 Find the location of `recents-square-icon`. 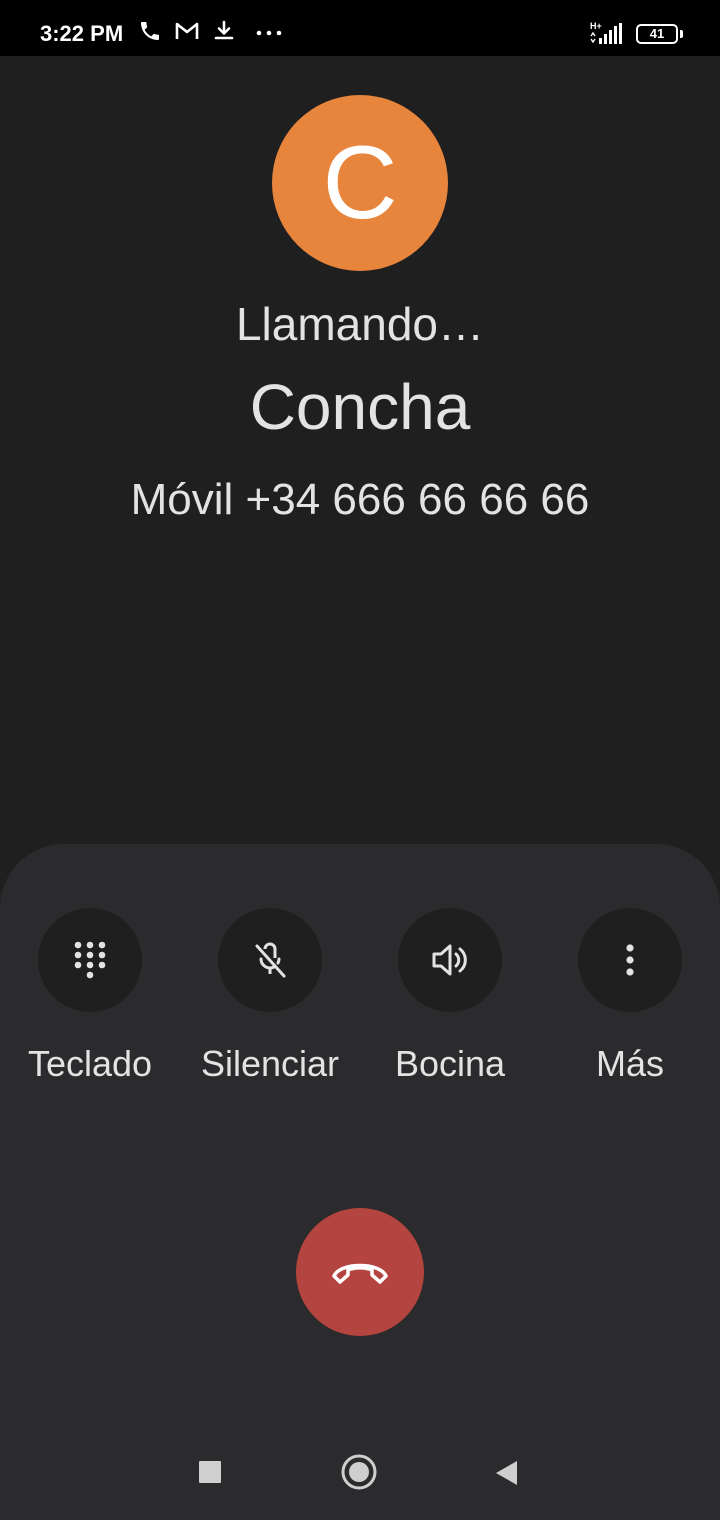

recents-square-icon is located at coordinates (210, 1472).